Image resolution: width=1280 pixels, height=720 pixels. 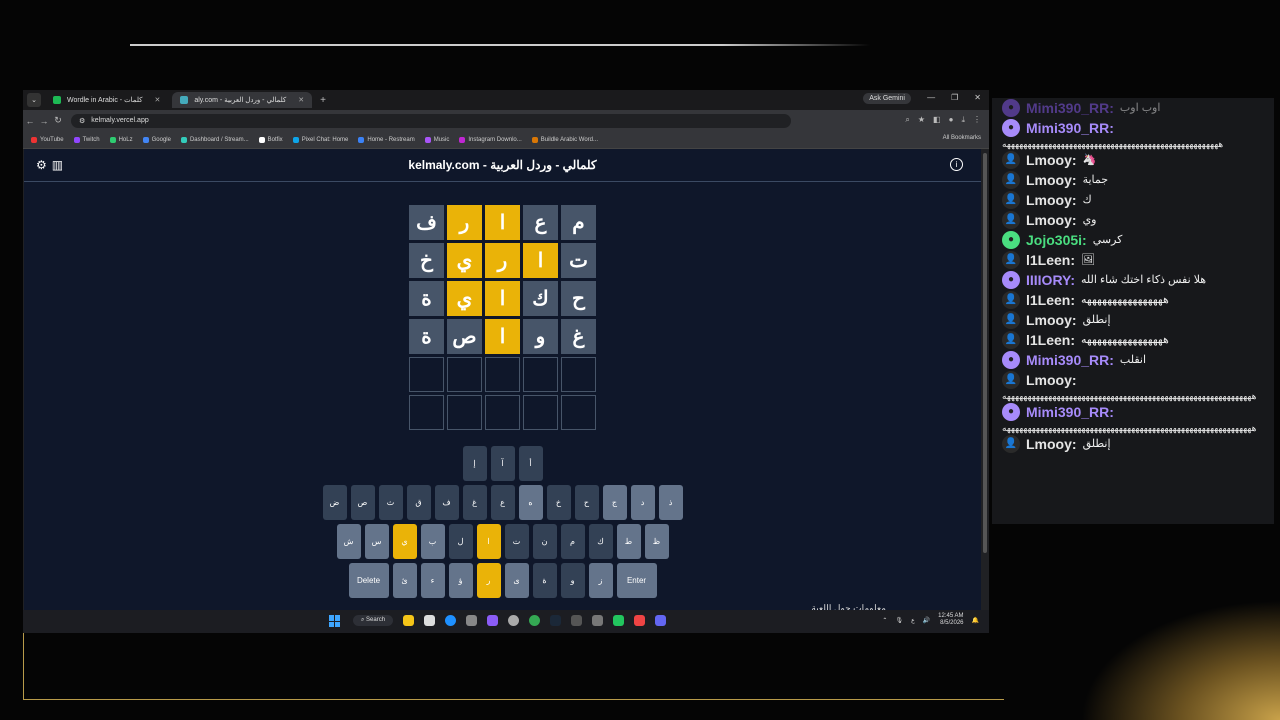 What do you see at coordinates (555, 620) in the screenshot?
I see `steam-icon` at bounding box center [555, 620].